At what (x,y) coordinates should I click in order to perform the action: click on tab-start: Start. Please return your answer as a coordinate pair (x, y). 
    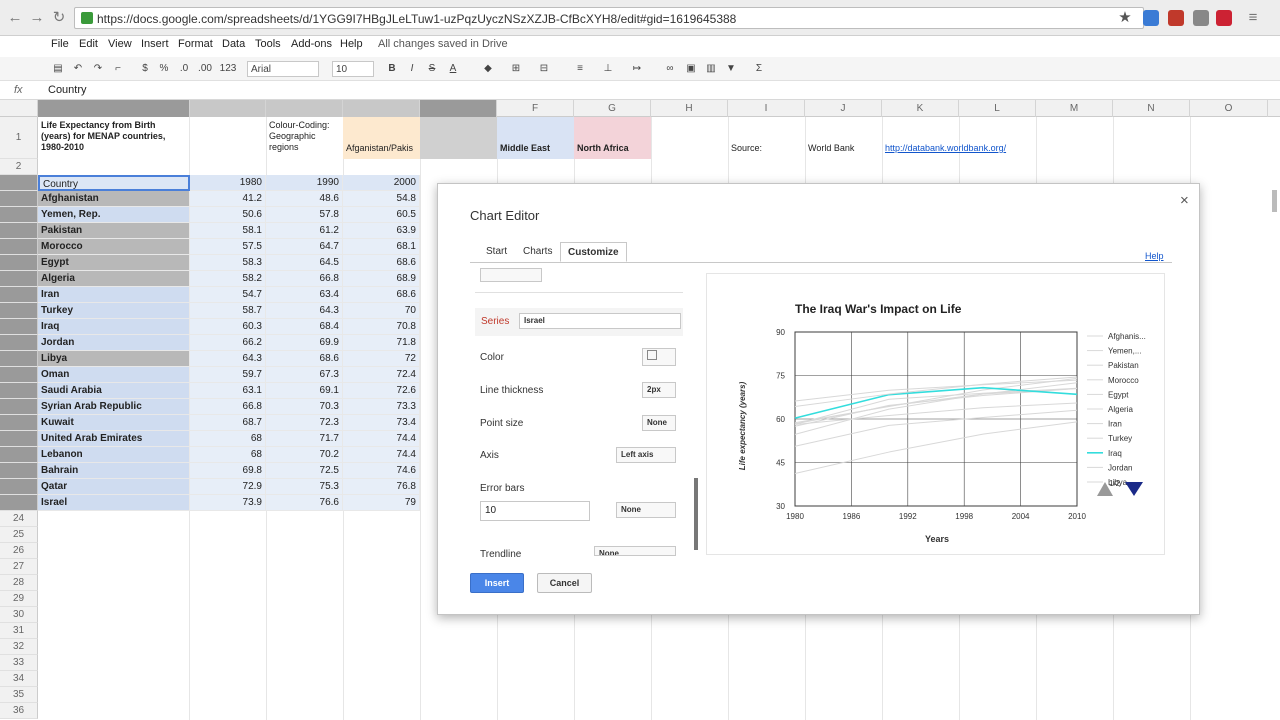
    Looking at the image, I should click on (496, 252).